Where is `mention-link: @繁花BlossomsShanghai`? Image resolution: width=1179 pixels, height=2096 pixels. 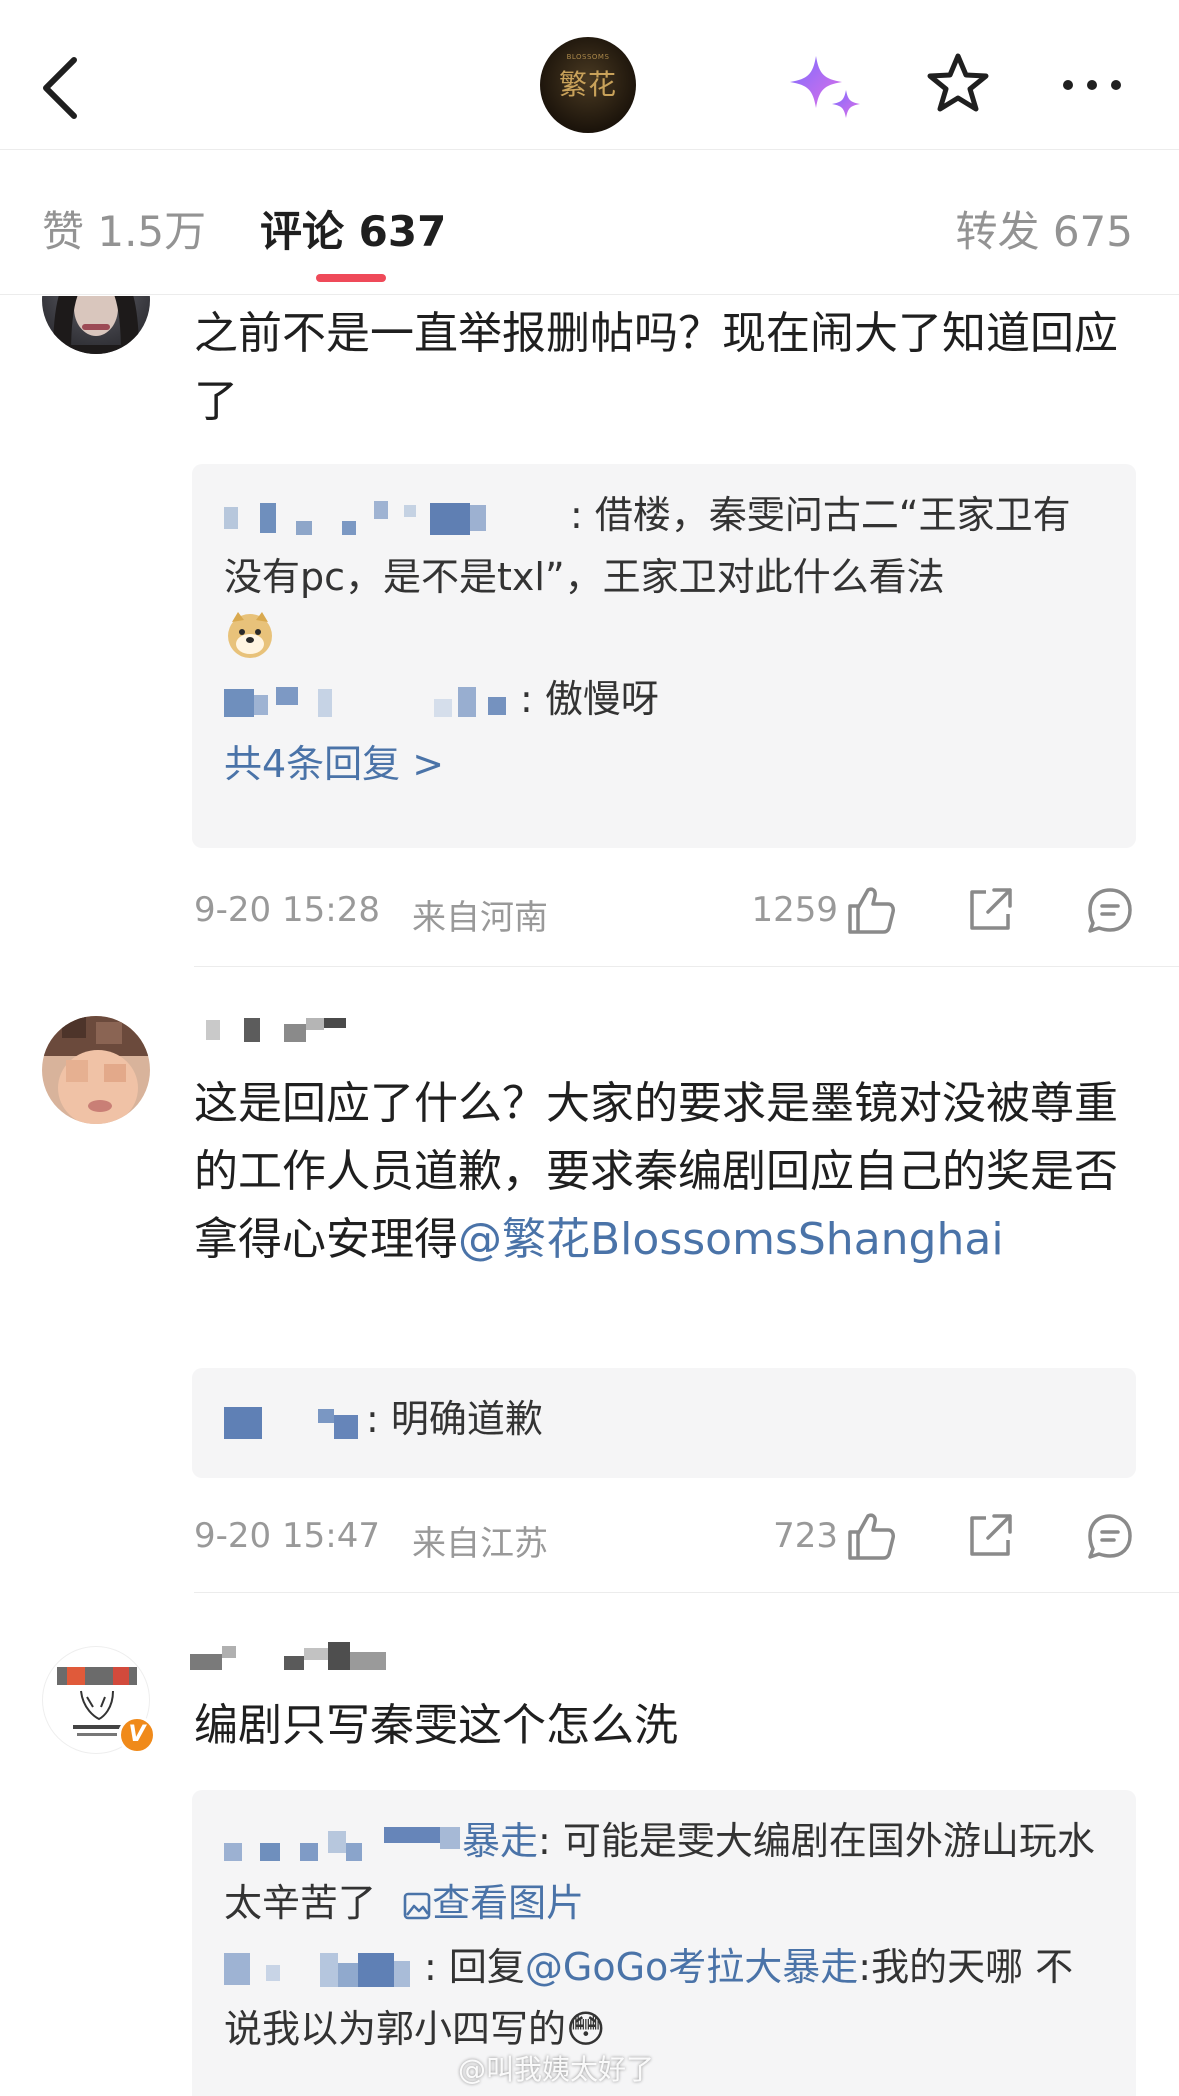
mention-link: @繁花BlossomsShanghai is located at coordinates (731, 1239).